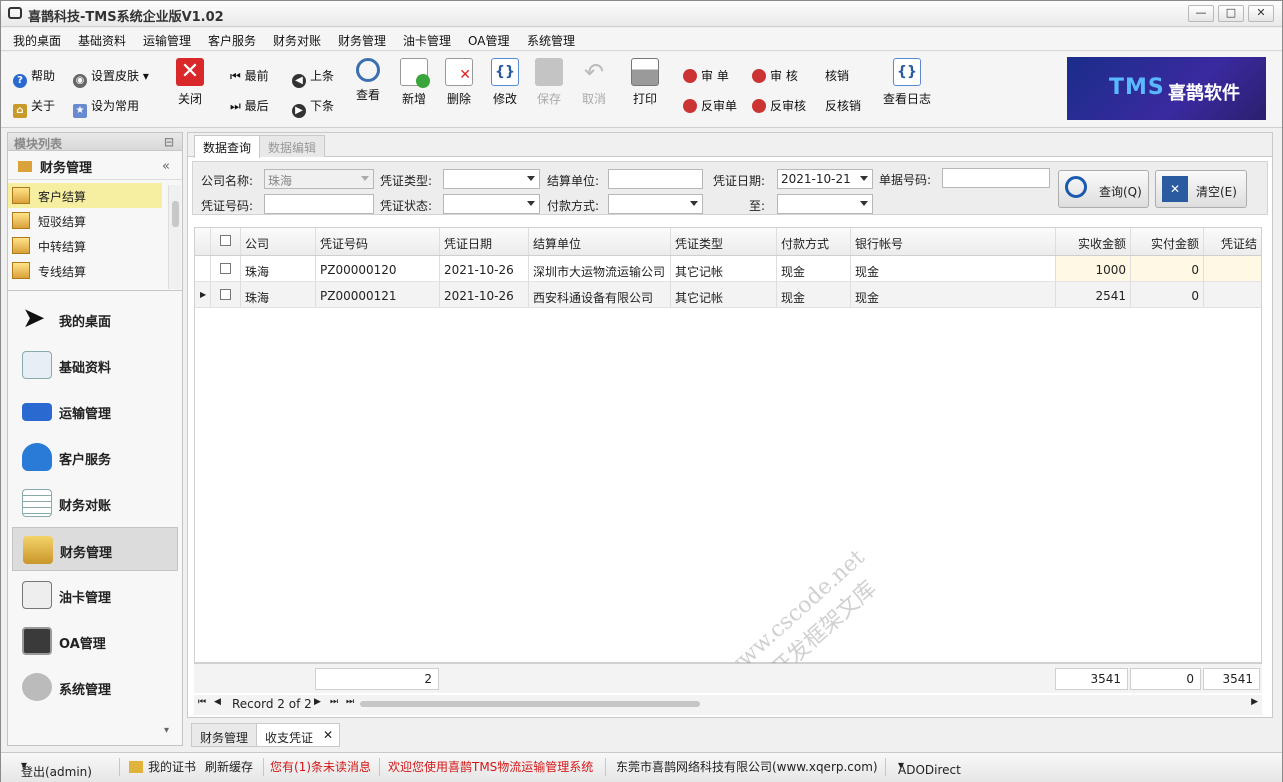 Image resolution: width=1283 pixels, height=782 pixels. I want to click on col-voucher-no: 凭证号码, so click(378, 241).